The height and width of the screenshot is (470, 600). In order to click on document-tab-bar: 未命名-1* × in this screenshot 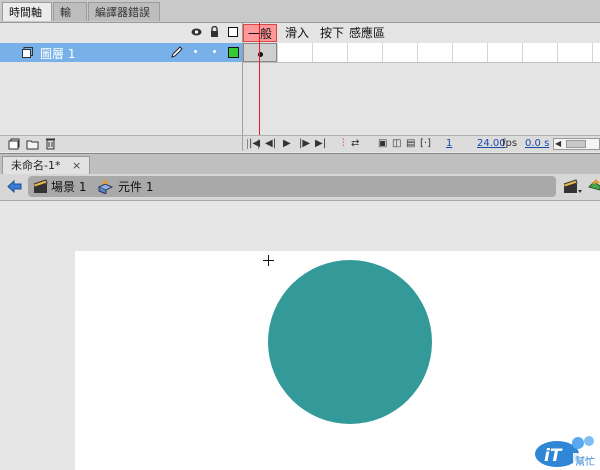, I will do `click(300, 163)`.